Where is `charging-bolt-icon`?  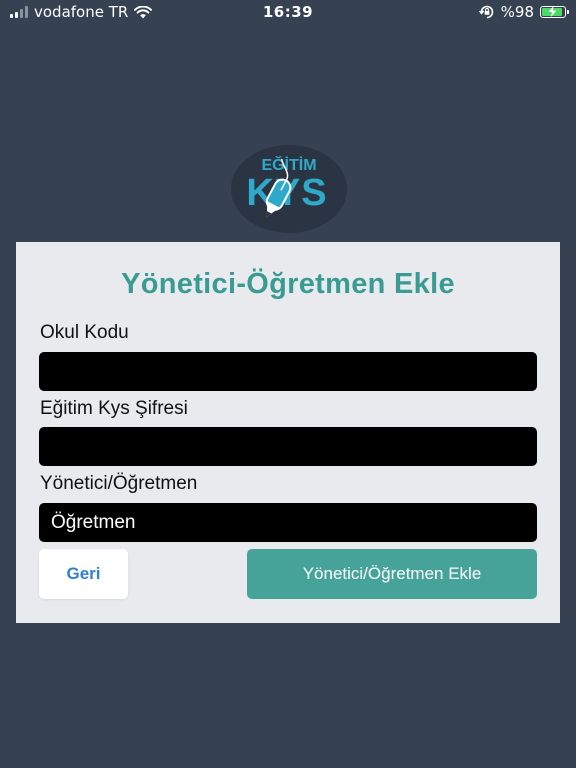 charging-bolt-icon is located at coordinates (552, 11).